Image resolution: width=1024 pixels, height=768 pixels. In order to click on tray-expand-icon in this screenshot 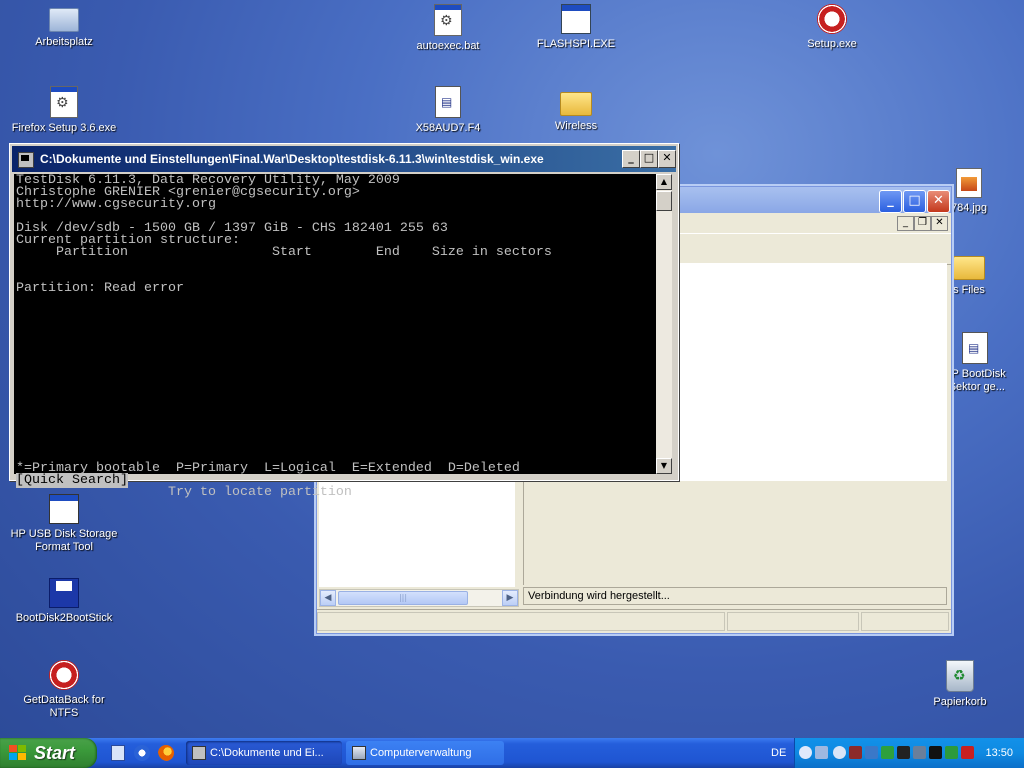, I will do `click(805, 752)`.